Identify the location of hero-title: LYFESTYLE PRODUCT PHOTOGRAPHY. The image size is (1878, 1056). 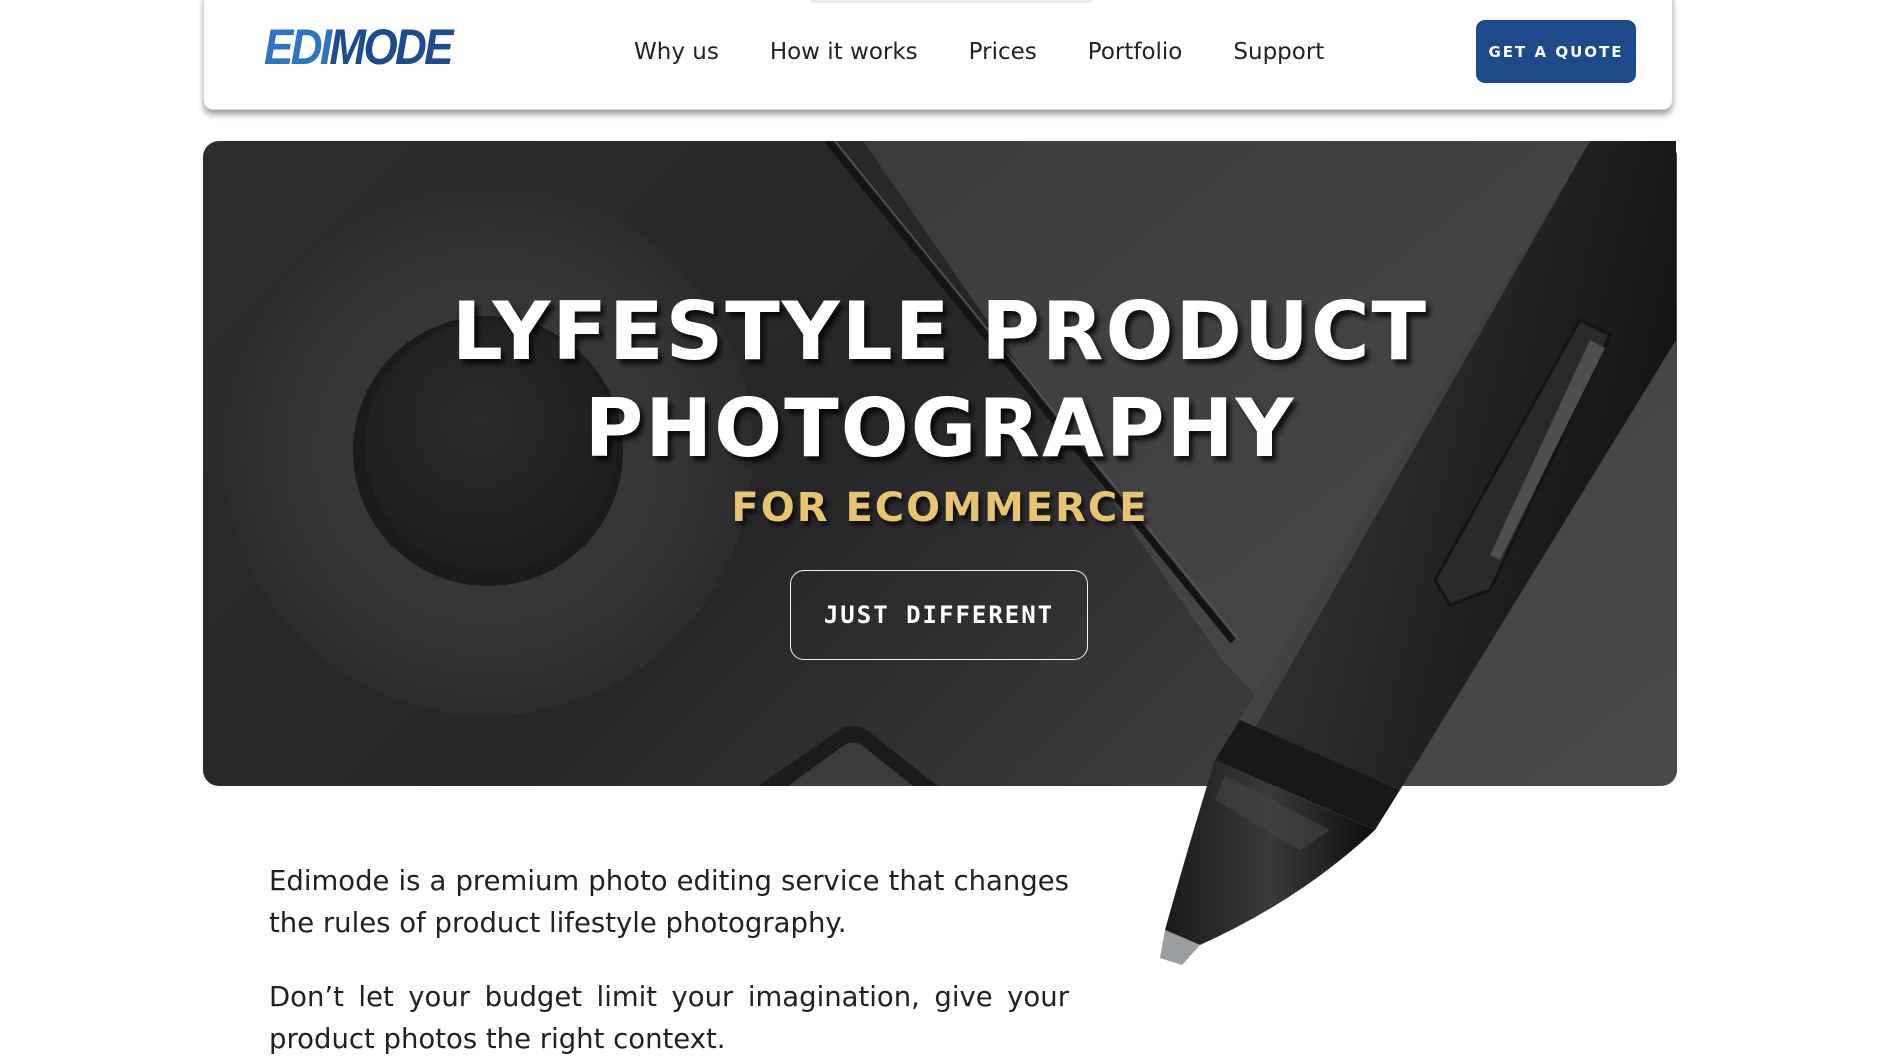
(940, 380).